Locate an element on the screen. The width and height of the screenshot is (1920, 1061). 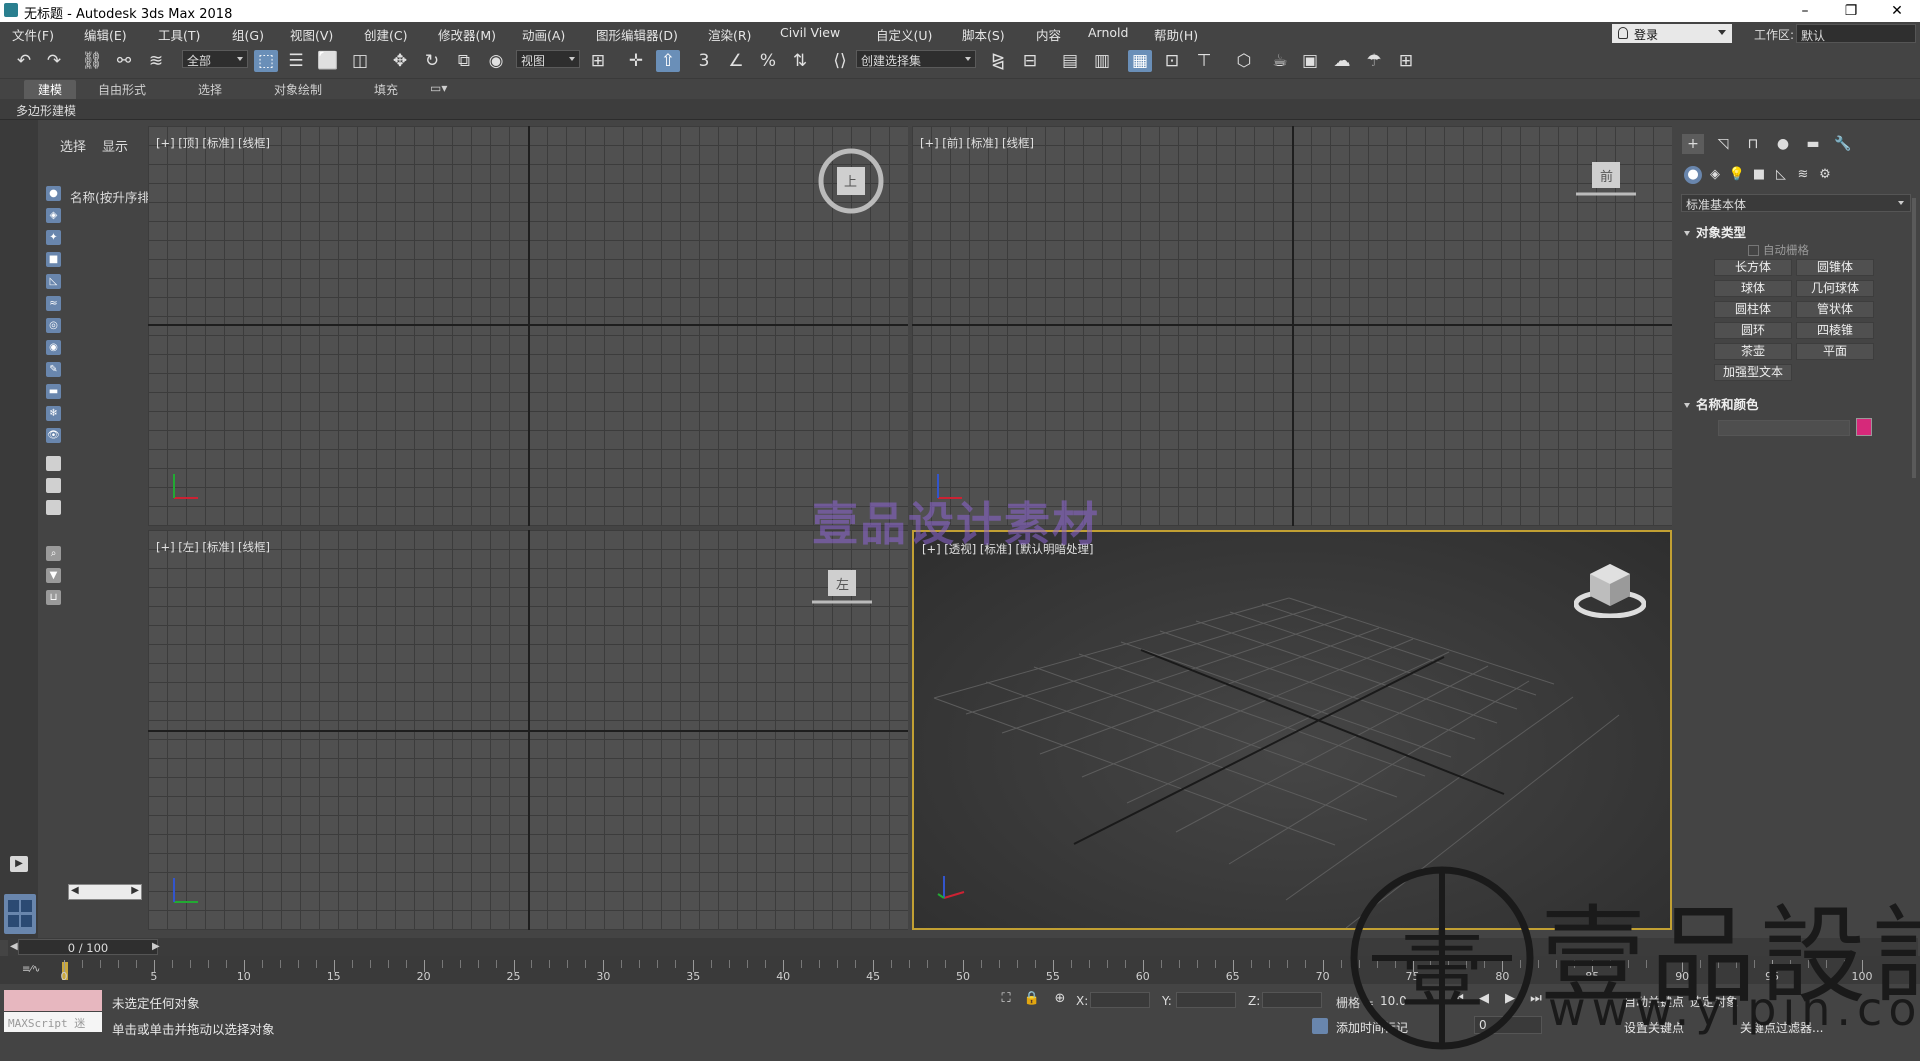
cameras-filter-icon: ■ is located at coordinates (53, 259).